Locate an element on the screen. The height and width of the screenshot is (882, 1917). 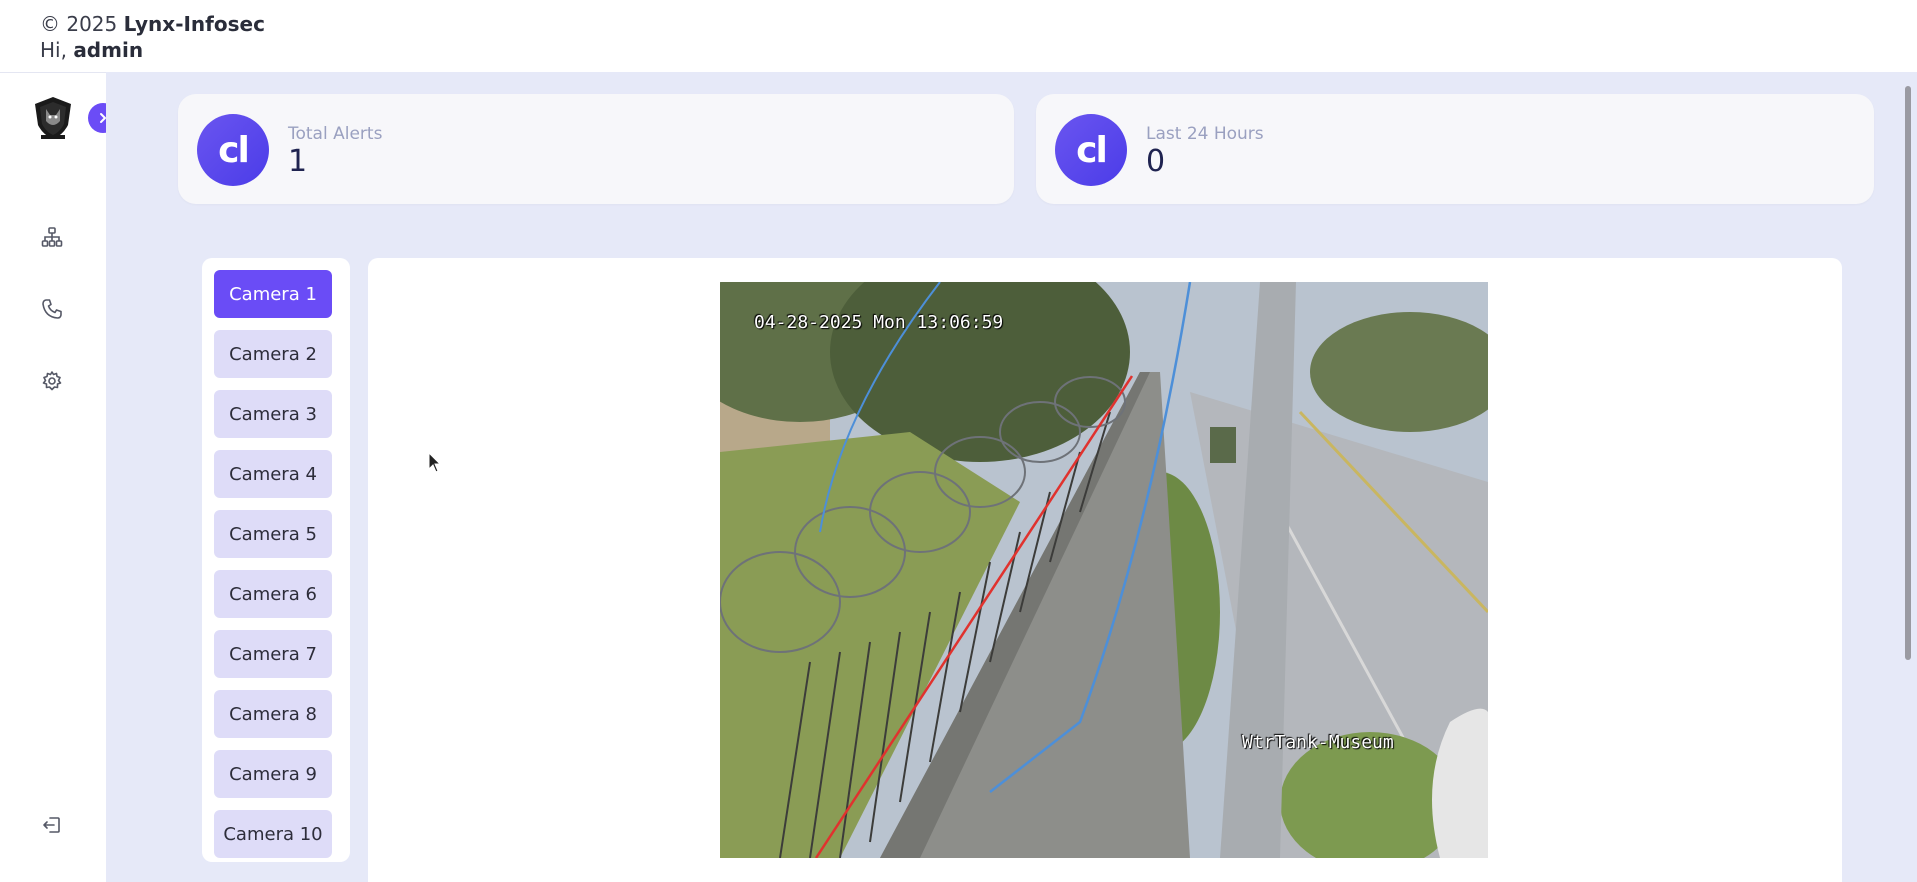
camera-6-button: Camera 6 is located at coordinates (273, 594).